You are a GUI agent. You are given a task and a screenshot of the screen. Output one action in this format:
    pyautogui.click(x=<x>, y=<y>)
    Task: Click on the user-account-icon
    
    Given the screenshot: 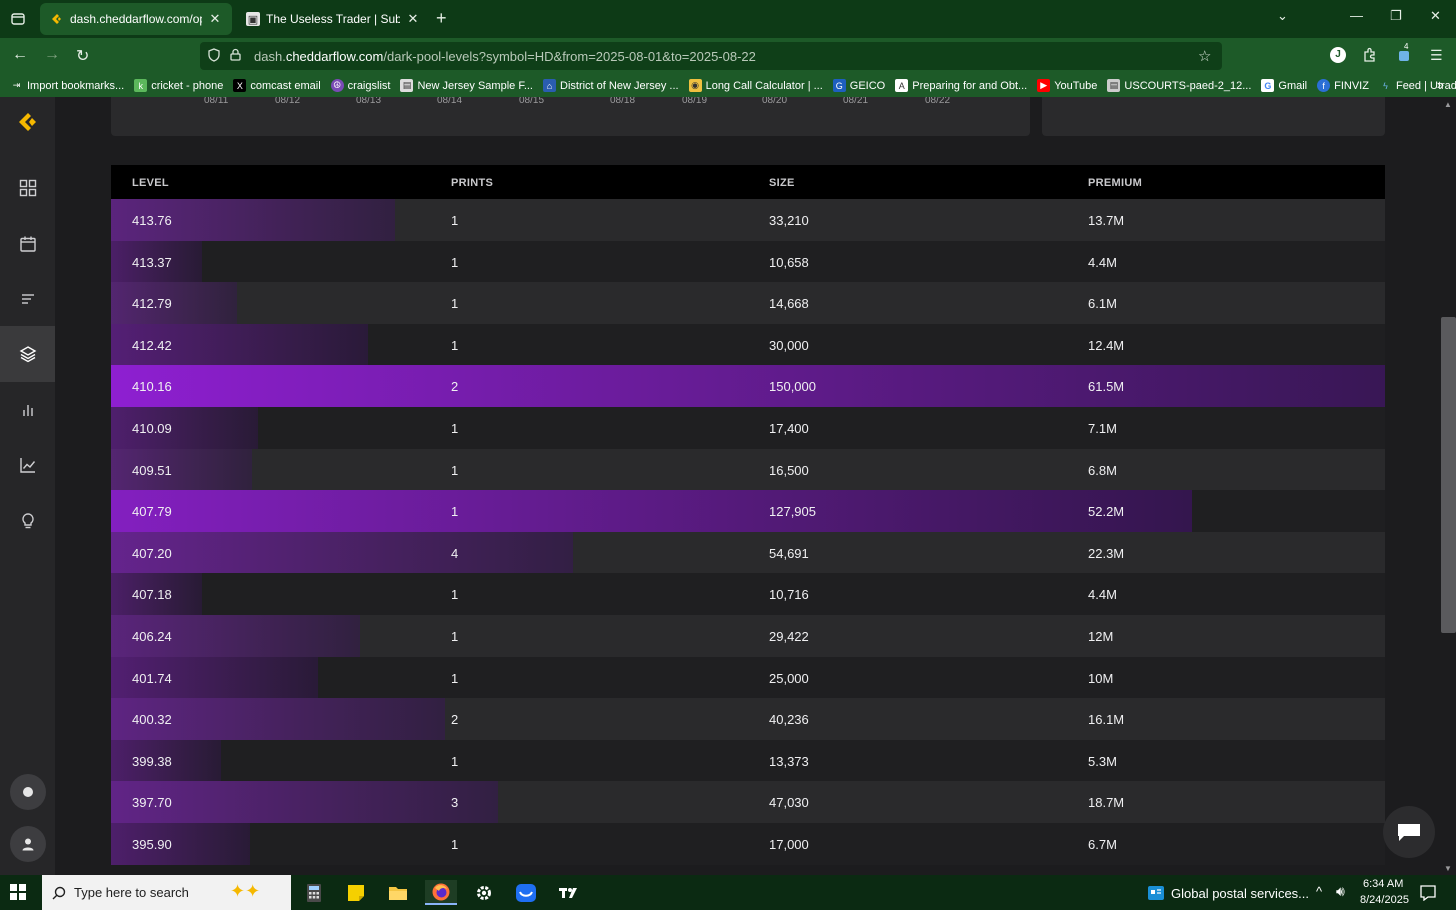 What is the action you would take?
    pyautogui.click(x=28, y=844)
    